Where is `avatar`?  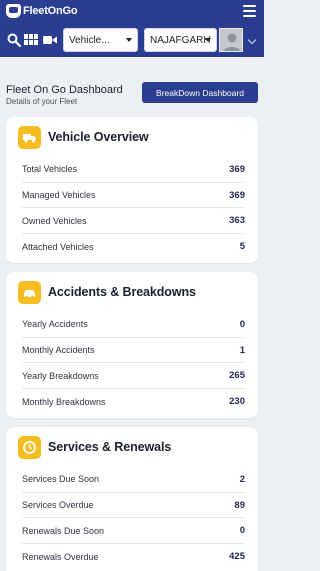
avatar is located at coordinates (231, 40).